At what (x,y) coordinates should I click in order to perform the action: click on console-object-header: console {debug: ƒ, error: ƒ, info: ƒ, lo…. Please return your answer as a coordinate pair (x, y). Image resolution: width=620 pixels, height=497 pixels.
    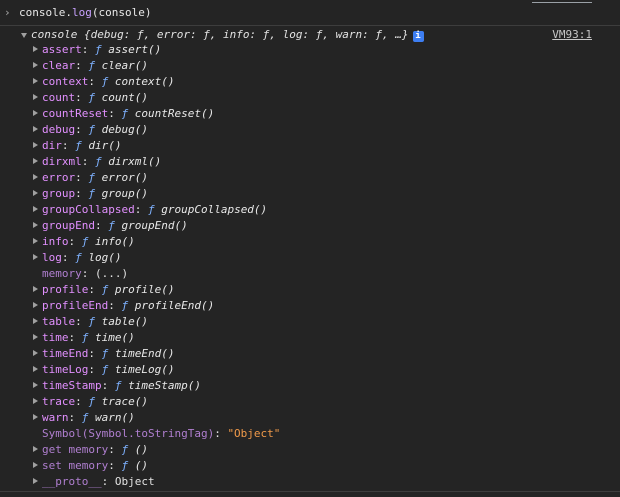
    Looking at the image, I should click on (310, 35).